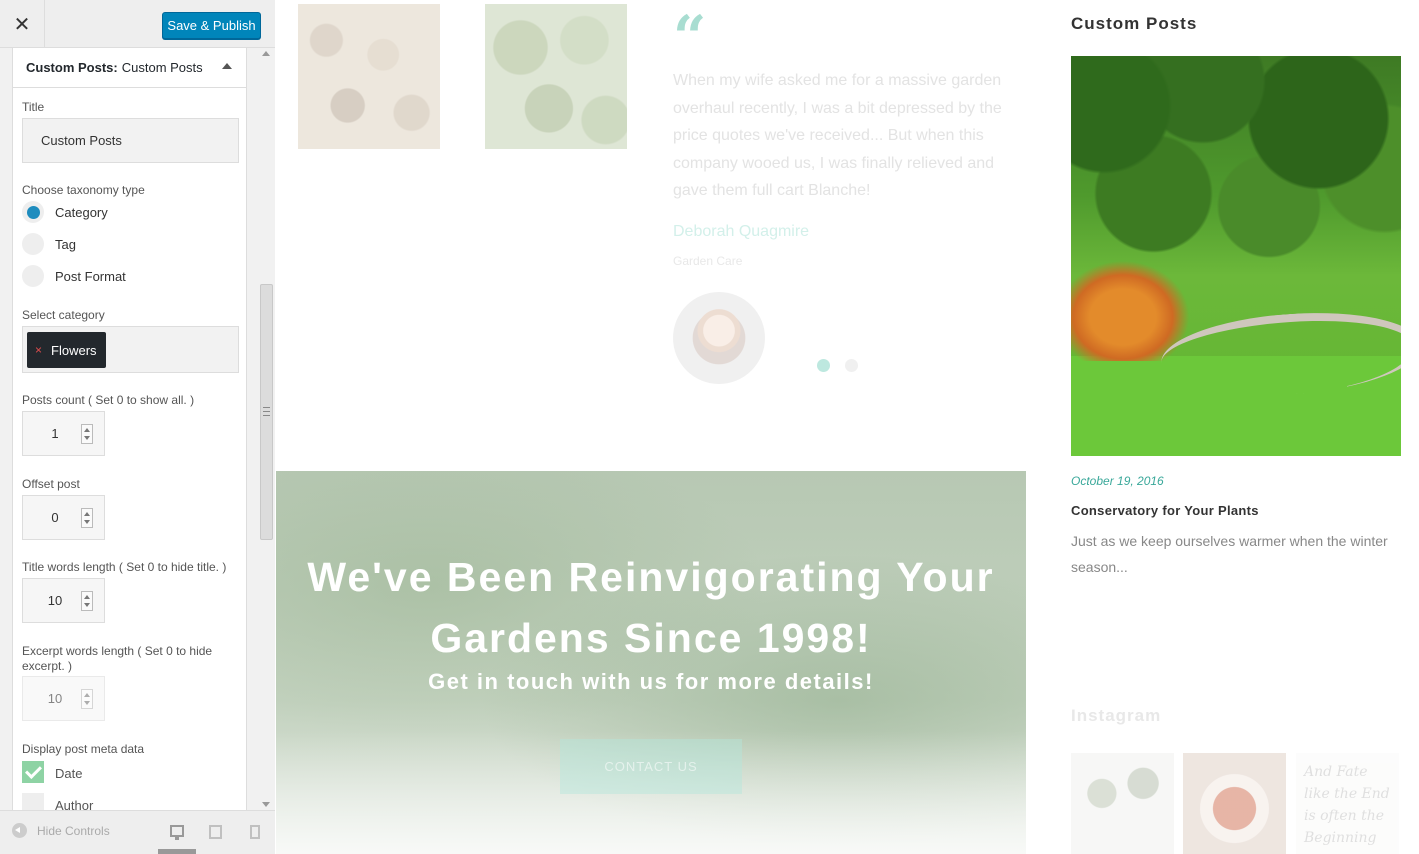  Describe the element at coordinates (708, 261) in the screenshot. I see `testimonial-role: Garden Care` at that location.